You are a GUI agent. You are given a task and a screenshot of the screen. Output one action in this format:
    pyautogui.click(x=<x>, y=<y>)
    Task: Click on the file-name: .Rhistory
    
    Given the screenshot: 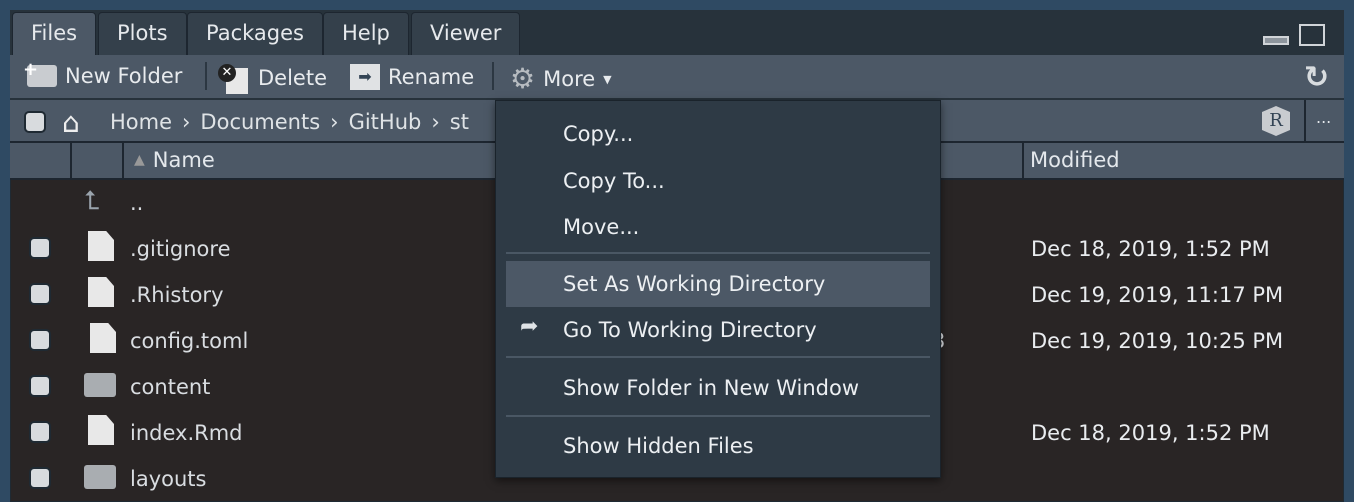 What is the action you would take?
    pyautogui.click(x=177, y=295)
    